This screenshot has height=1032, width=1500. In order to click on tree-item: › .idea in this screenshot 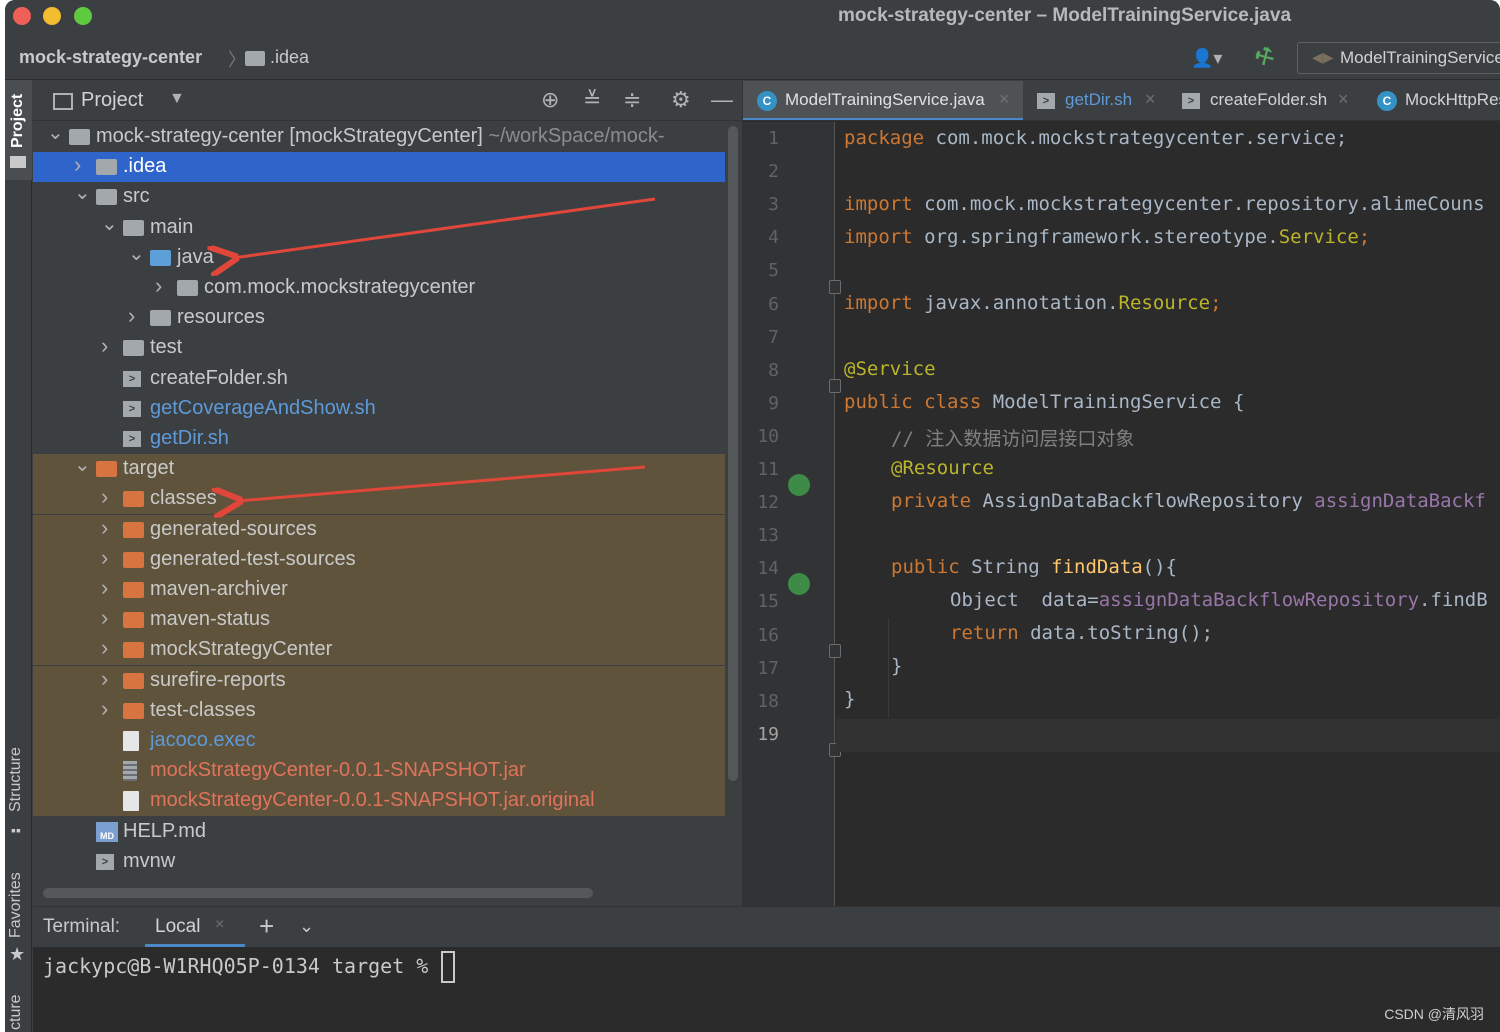, I will do `click(379, 167)`.